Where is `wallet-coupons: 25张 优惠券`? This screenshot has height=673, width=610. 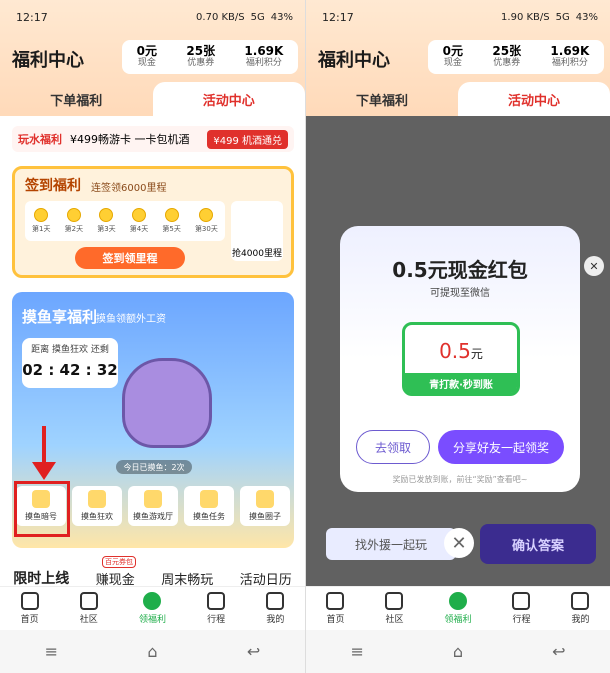 wallet-coupons: 25张 优惠券 is located at coordinates (200, 57).